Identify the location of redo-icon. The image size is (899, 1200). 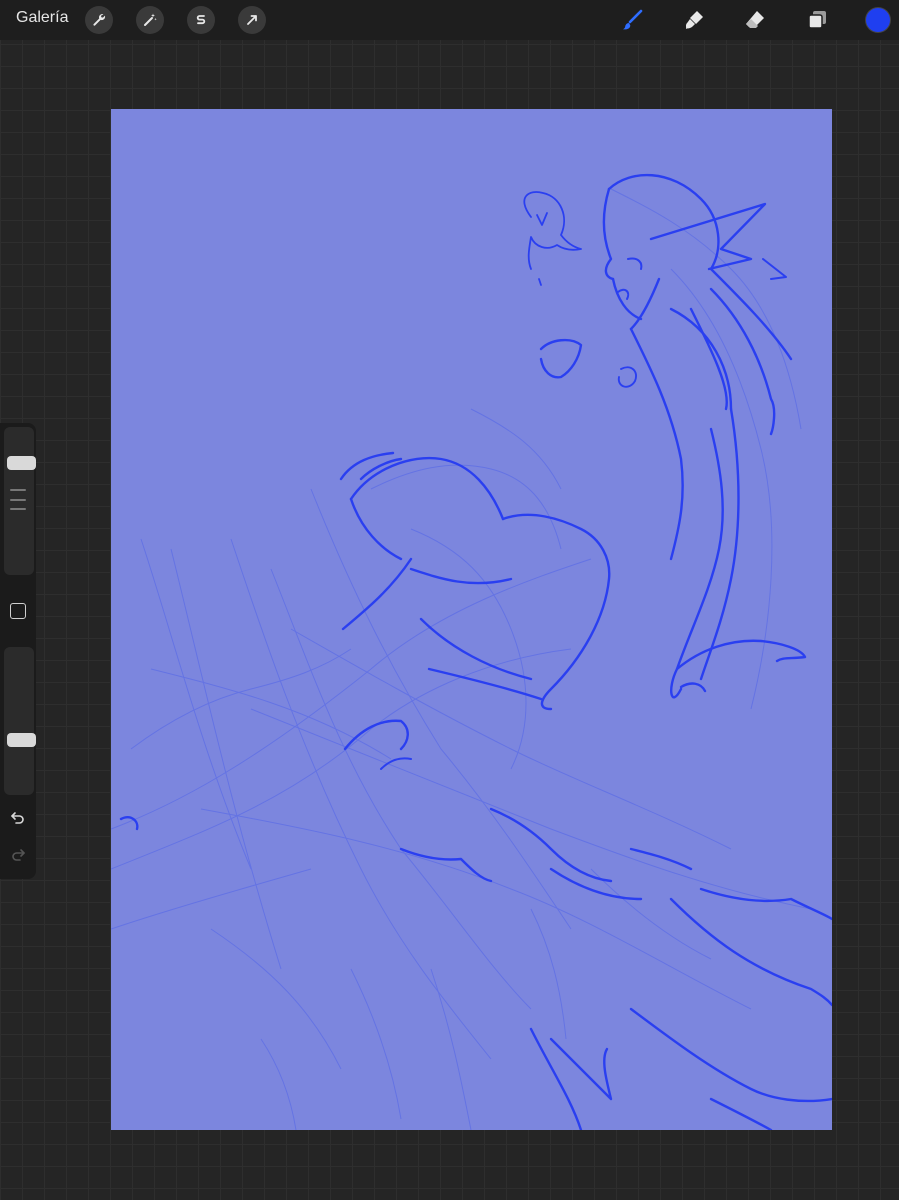
(18, 855).